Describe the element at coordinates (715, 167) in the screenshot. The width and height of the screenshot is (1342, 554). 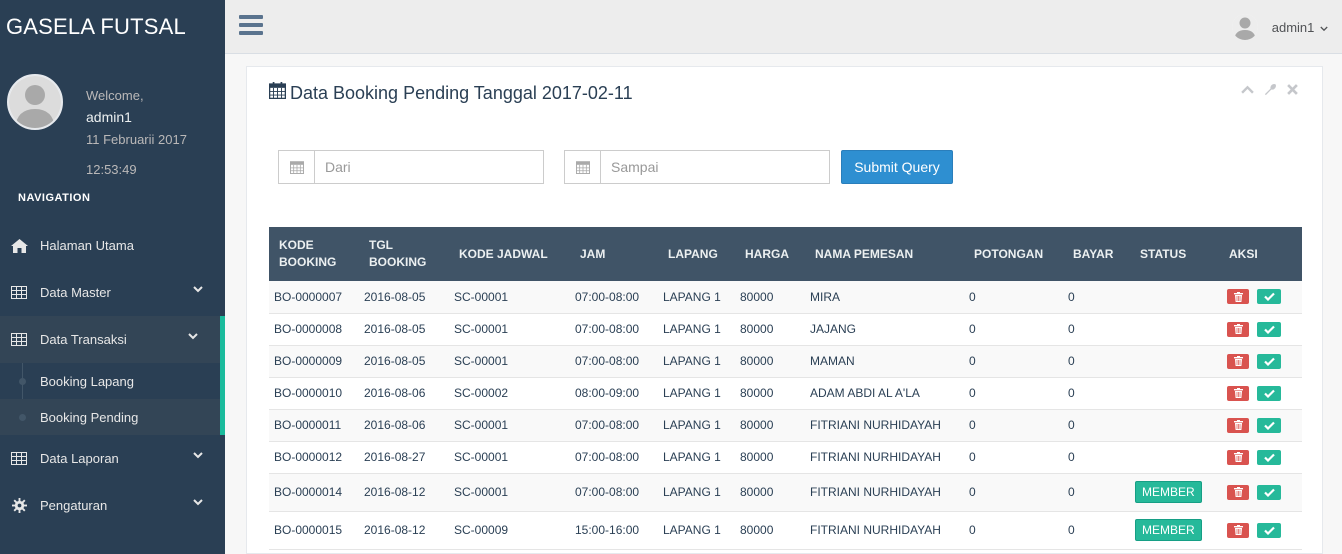
I see `date-to-input` at that location.